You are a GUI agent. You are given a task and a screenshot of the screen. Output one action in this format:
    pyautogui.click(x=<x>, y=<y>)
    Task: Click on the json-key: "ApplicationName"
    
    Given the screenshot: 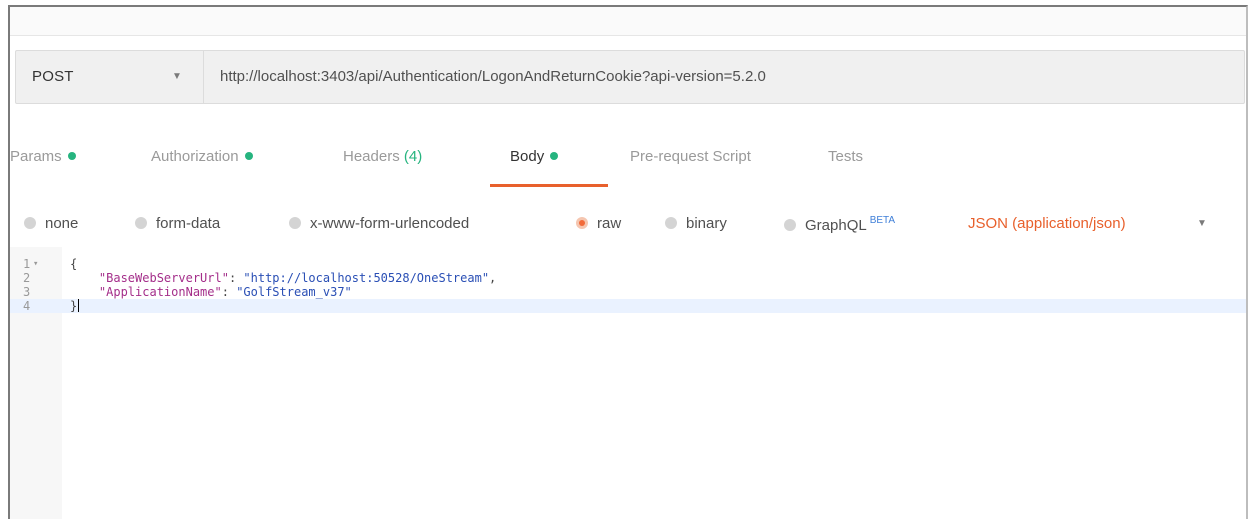 What is the action you would take?
    pyautogui.click(x=160, y=292)
    